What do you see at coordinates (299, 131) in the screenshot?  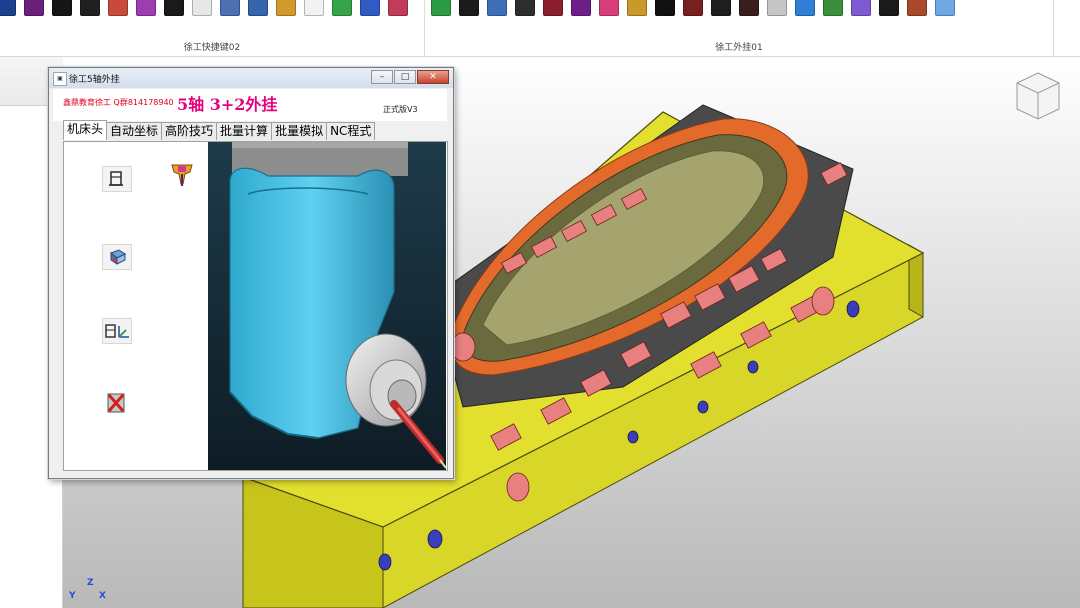 I see `tab-batch-simulate: 批量模拟` at bounding box center [299, 131].